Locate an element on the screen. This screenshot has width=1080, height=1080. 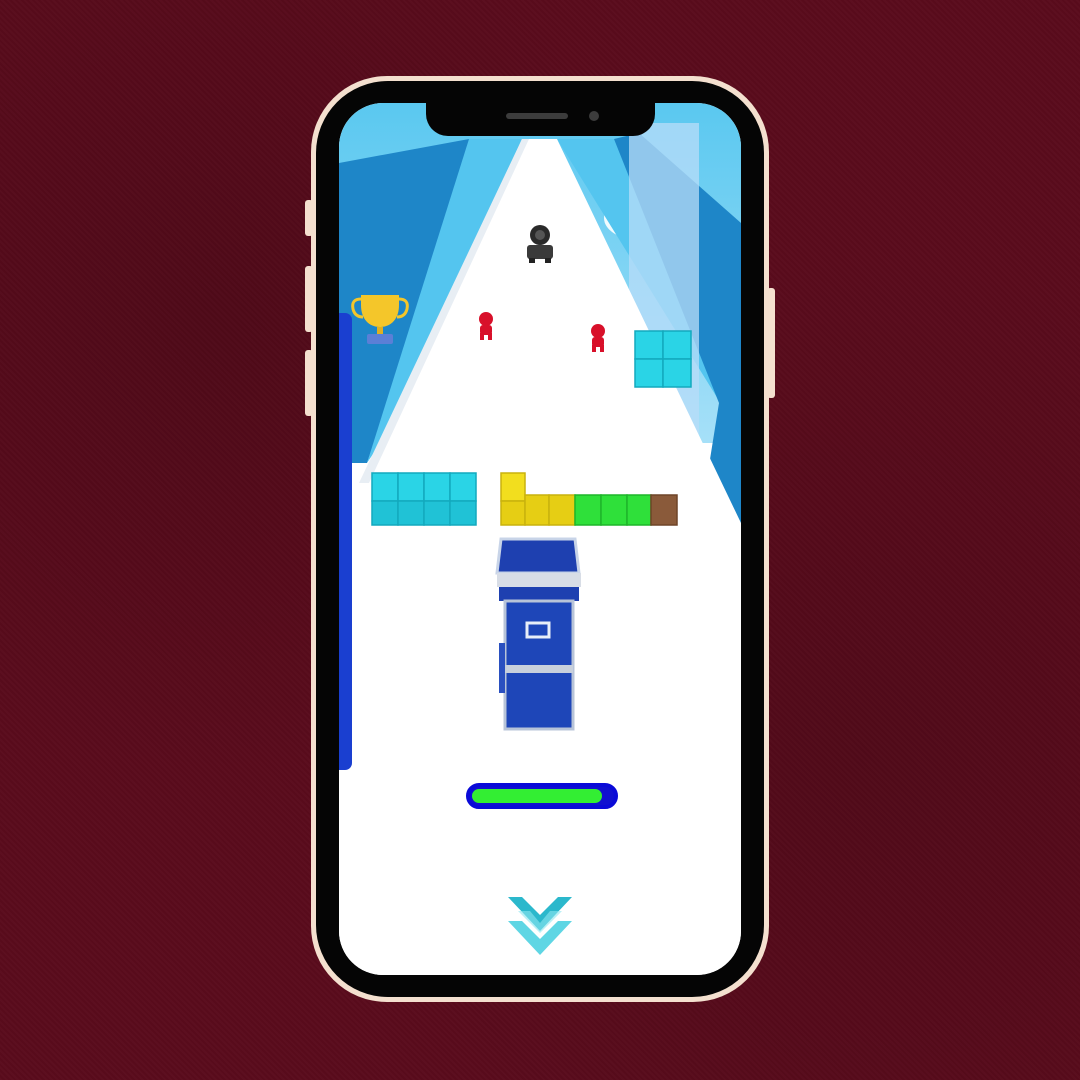
speaker-grille is located at coordinates (537, 116).